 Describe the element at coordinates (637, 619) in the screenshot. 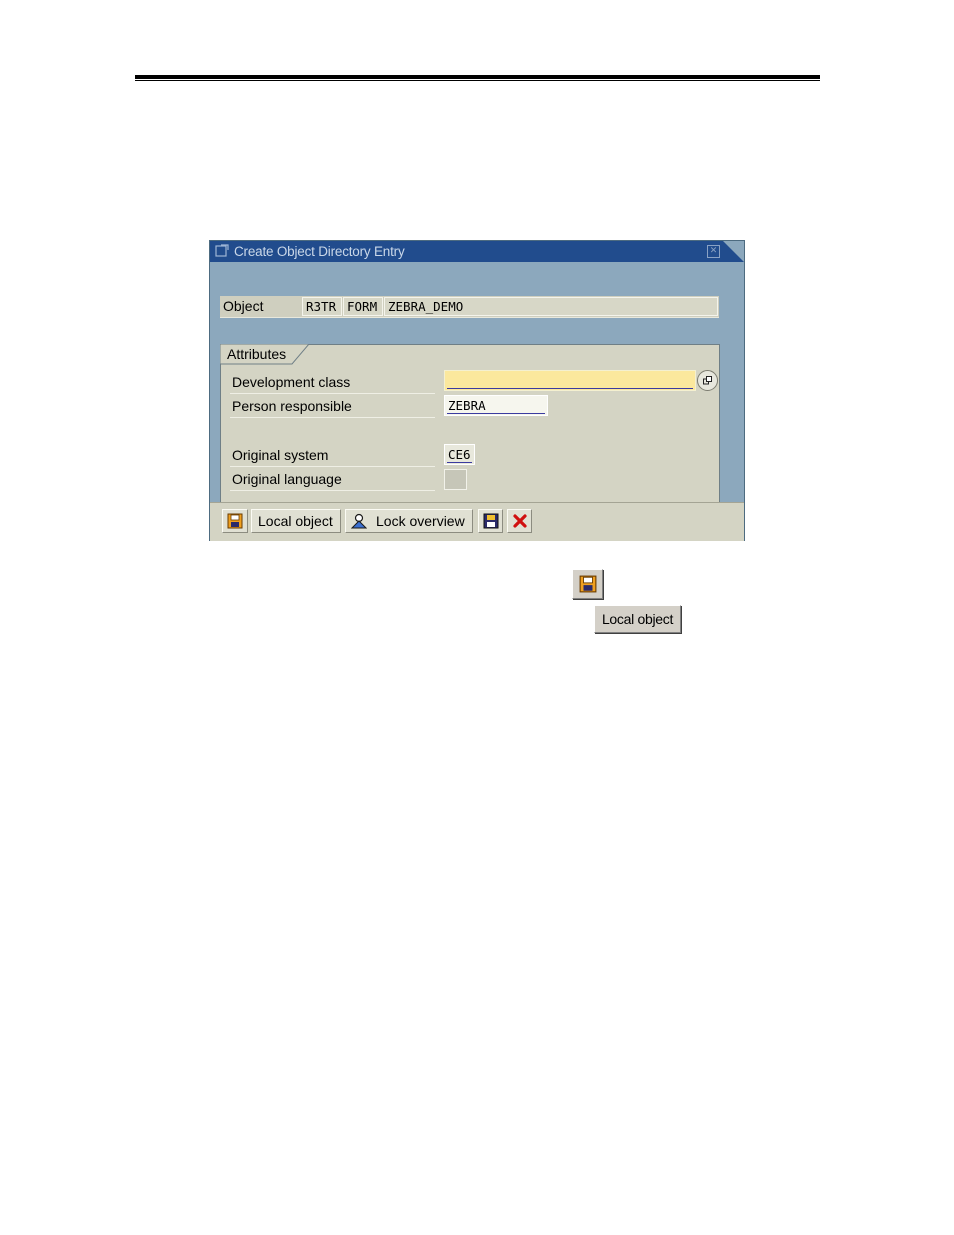

I see `standalone-local-object-button: Local object` at that location.